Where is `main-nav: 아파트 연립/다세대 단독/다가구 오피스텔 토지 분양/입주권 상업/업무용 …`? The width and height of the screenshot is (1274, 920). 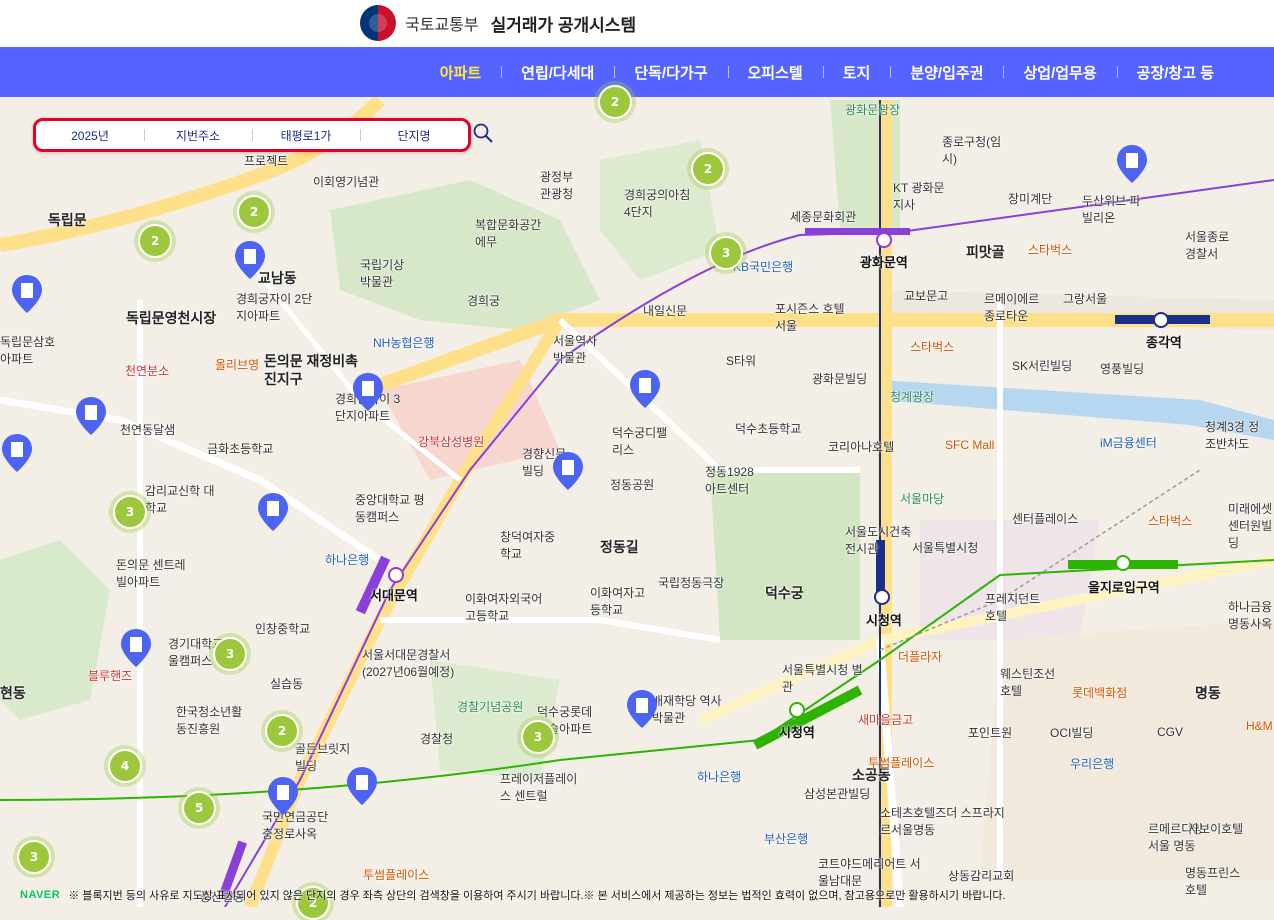
main-nav: 아파트 연립/다세대 단독/다가구 오피스텔 토지 분양/입주권 상업/업무용 … is located at coordinates (637, 72).